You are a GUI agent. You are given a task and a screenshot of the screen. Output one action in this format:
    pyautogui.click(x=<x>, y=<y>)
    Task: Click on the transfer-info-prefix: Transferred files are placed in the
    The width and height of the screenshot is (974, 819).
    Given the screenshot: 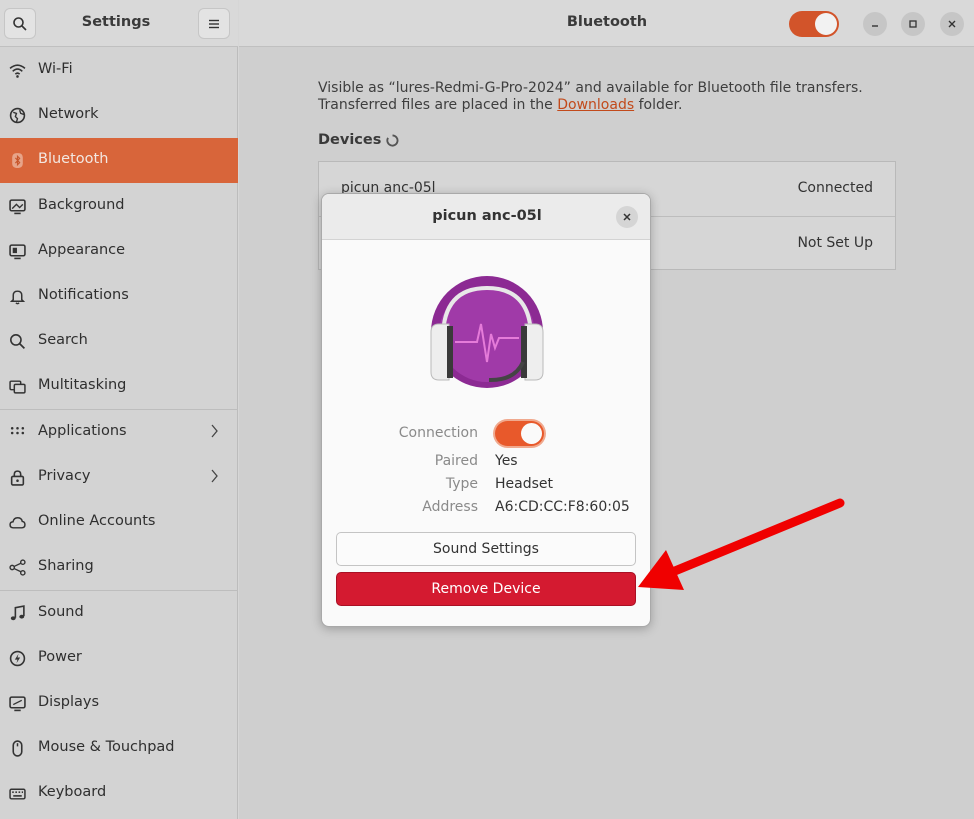 What is the action you would take?
    pyautogui.click(x=438, y=105)
    